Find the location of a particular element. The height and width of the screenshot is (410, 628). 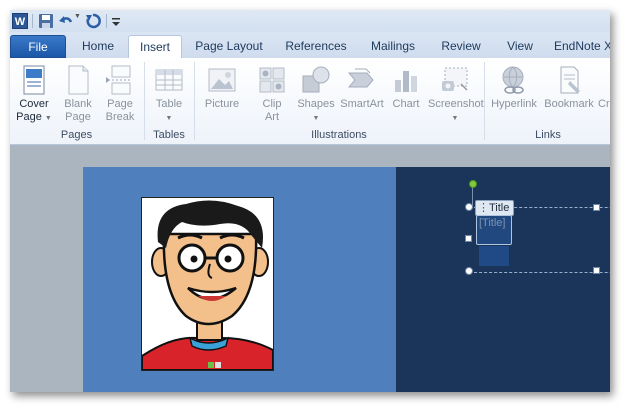

page-break-label-1: Page is located at coordinates (120, 104).